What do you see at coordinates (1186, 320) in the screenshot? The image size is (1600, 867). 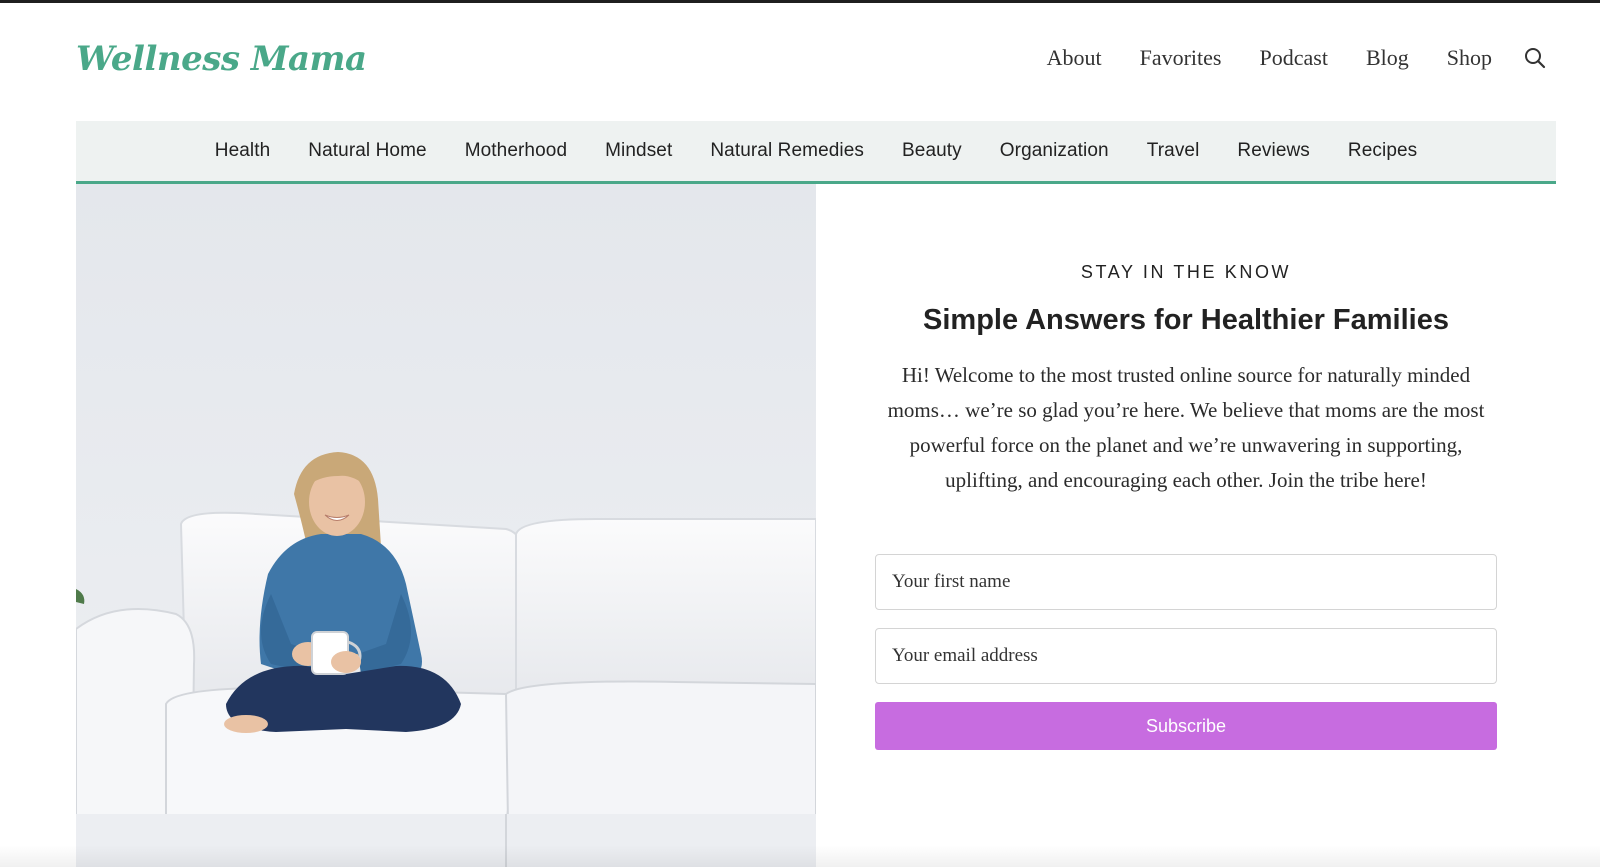 I see `signup-headline: Simple Answers for Healthier Families` at bounding box center [1186, 320].